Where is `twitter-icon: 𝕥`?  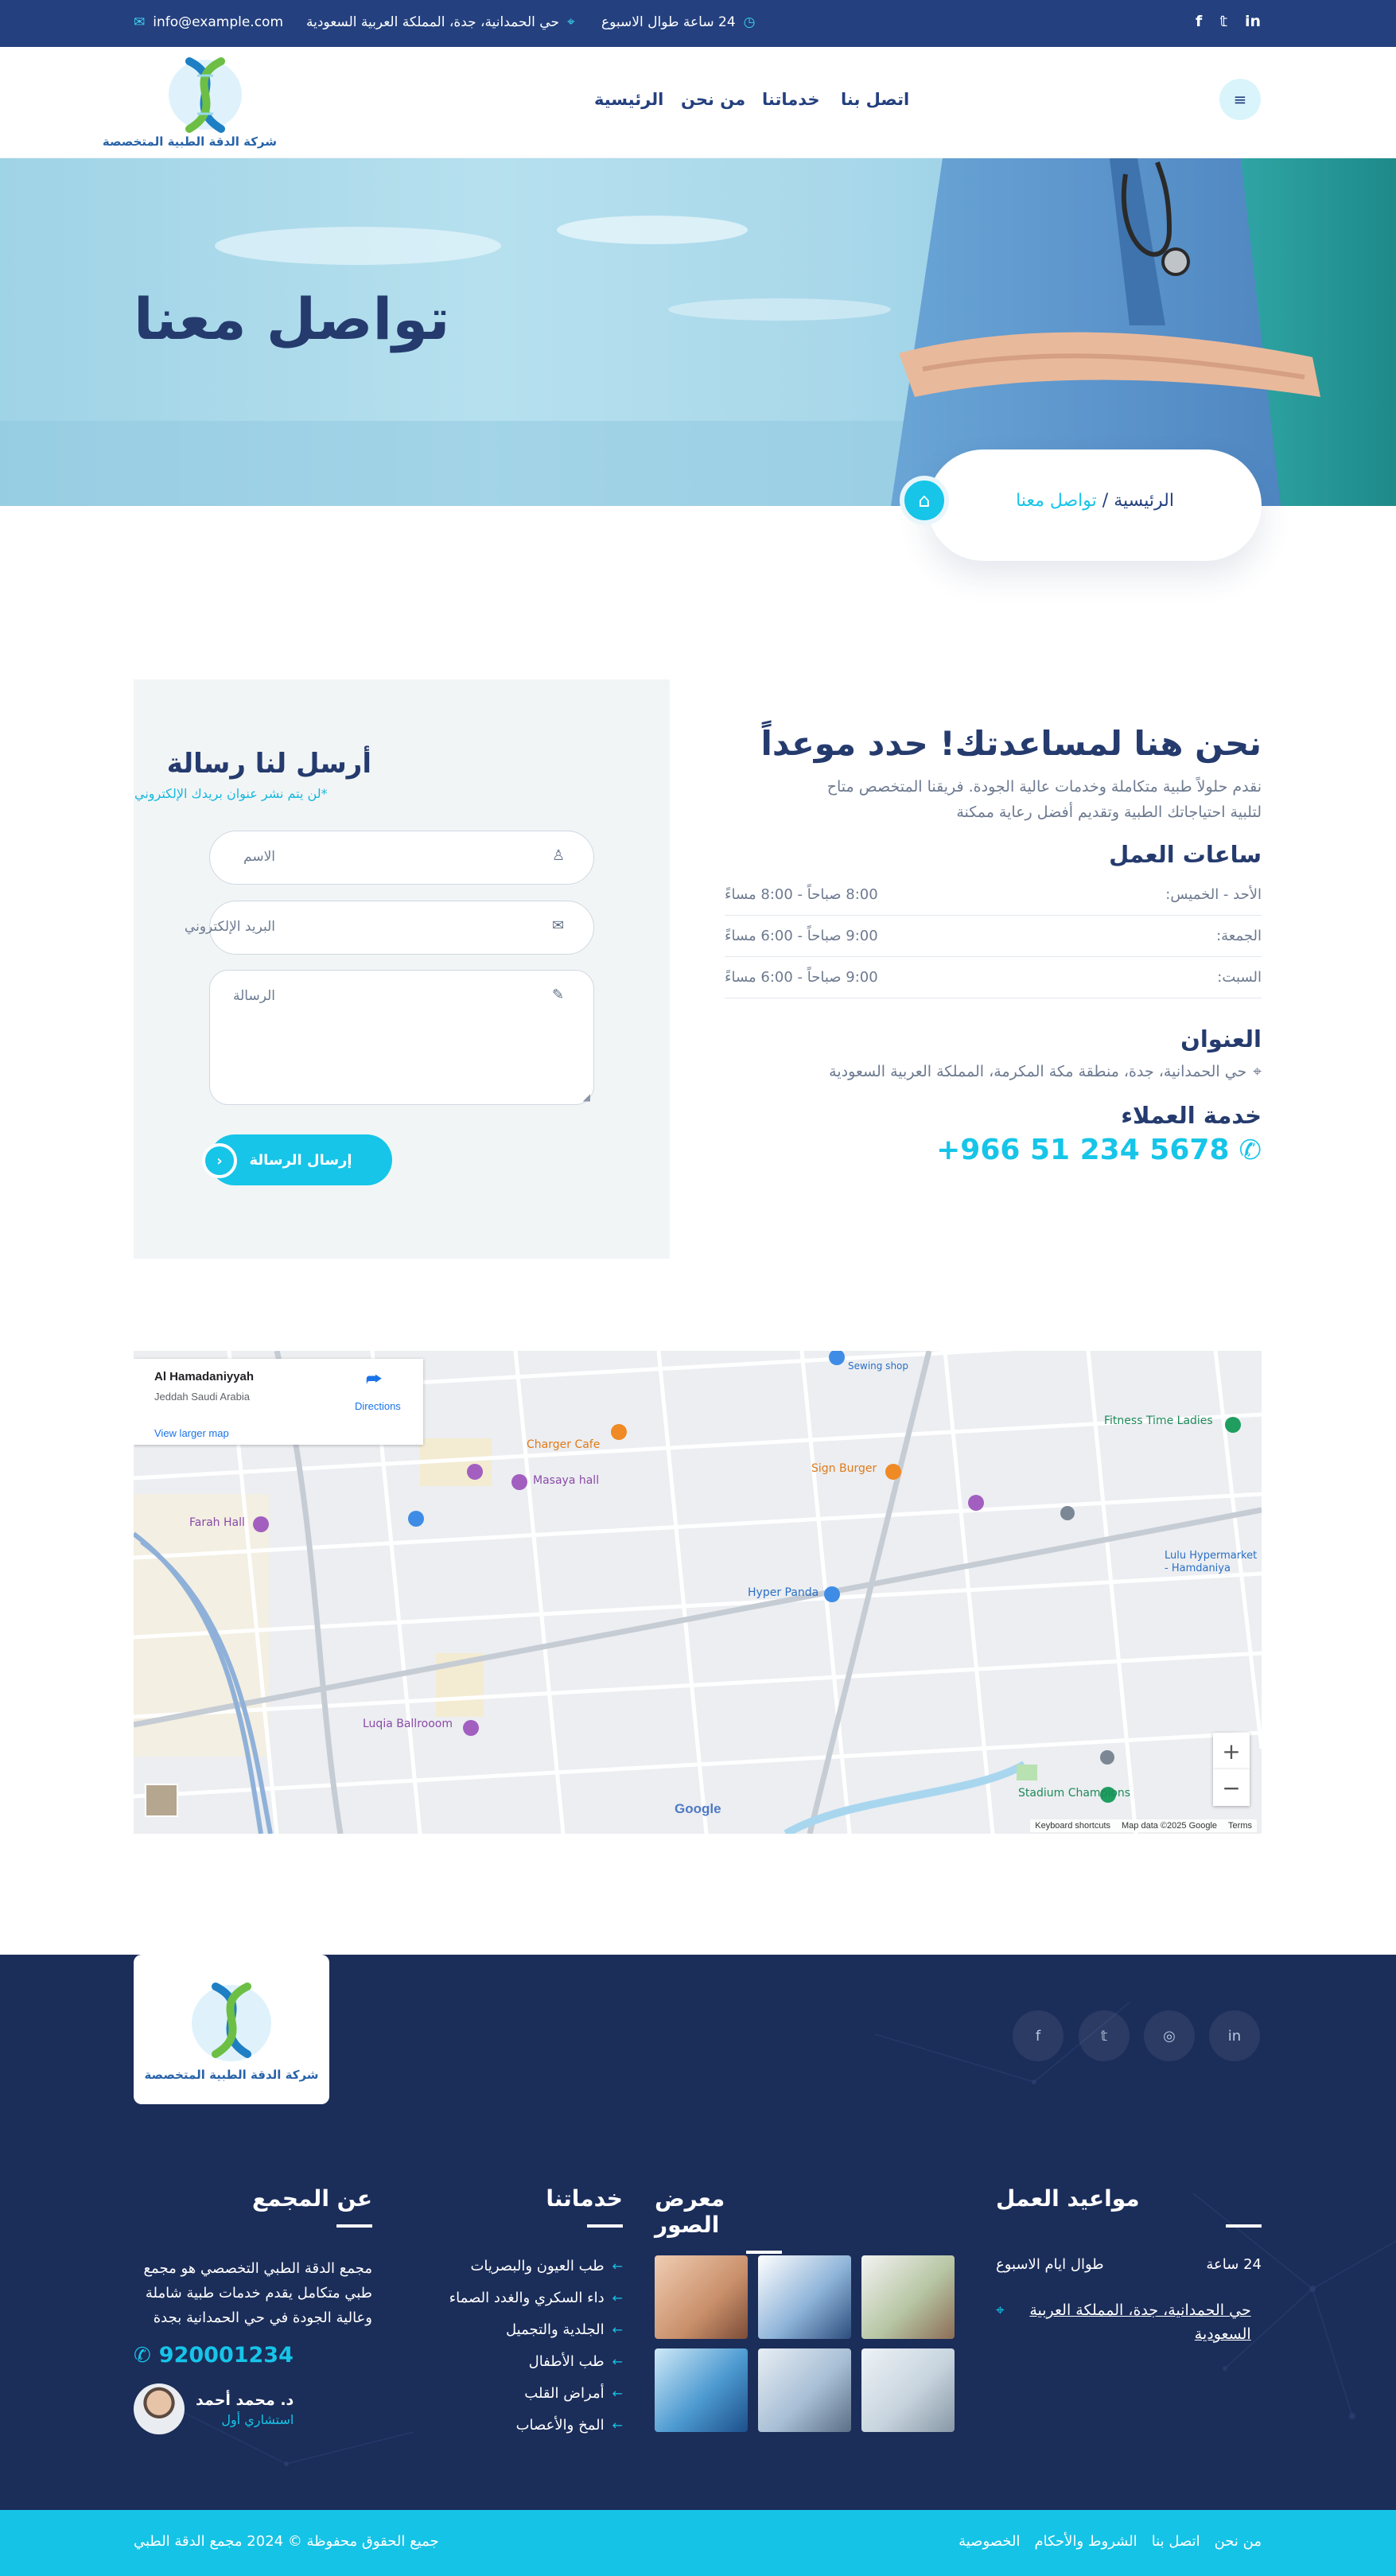 twitter-icon: 𝕥 is located at coordinates (1223, 22).